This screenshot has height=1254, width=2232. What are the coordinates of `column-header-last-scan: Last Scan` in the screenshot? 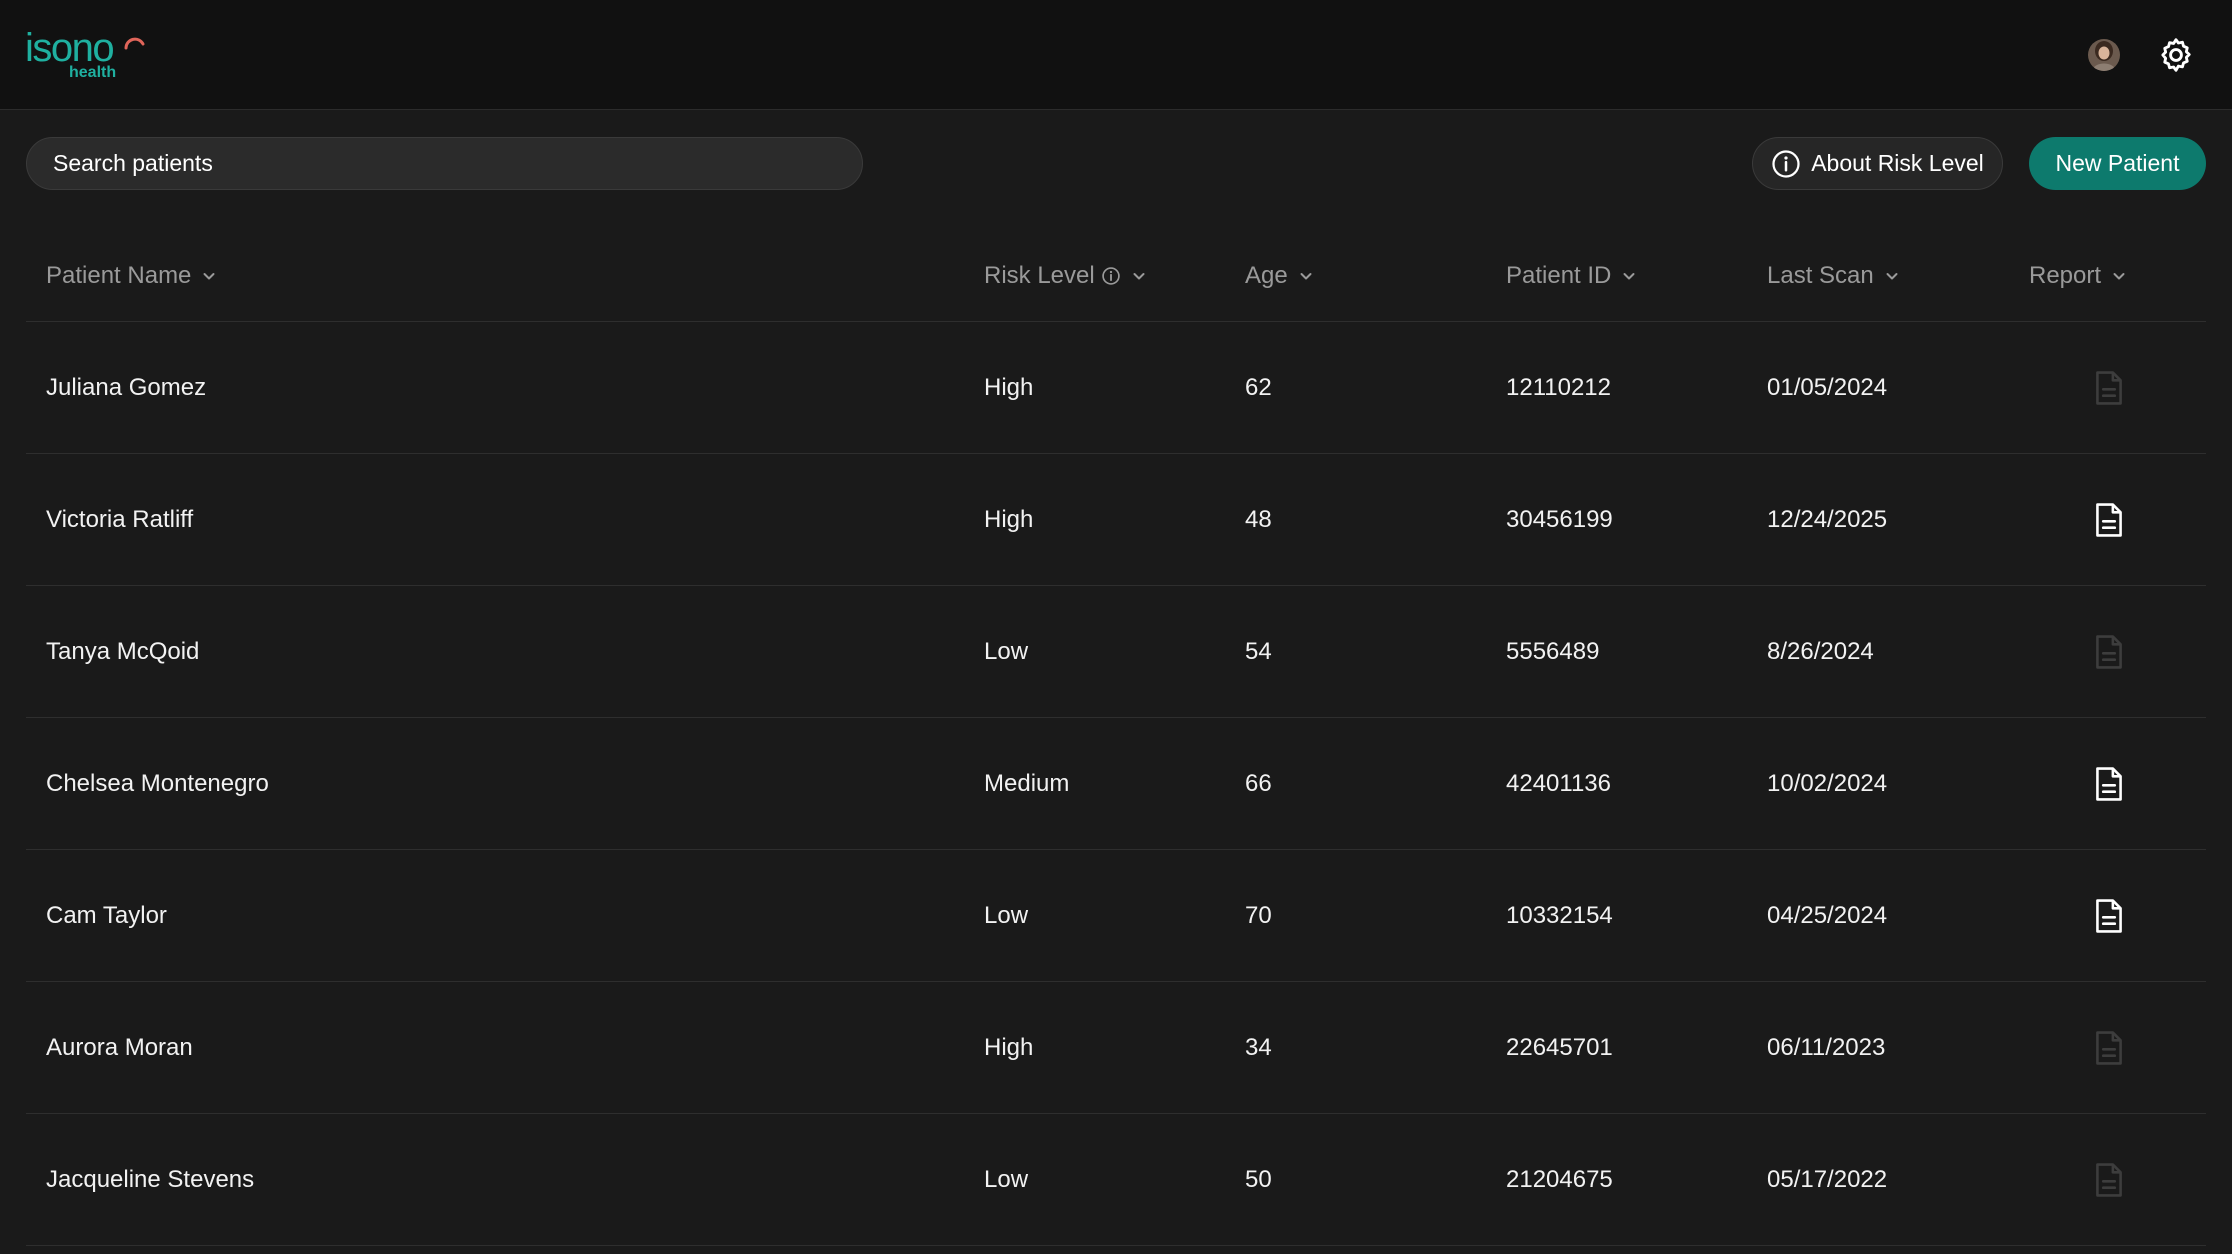 It's located at (1833, 276).